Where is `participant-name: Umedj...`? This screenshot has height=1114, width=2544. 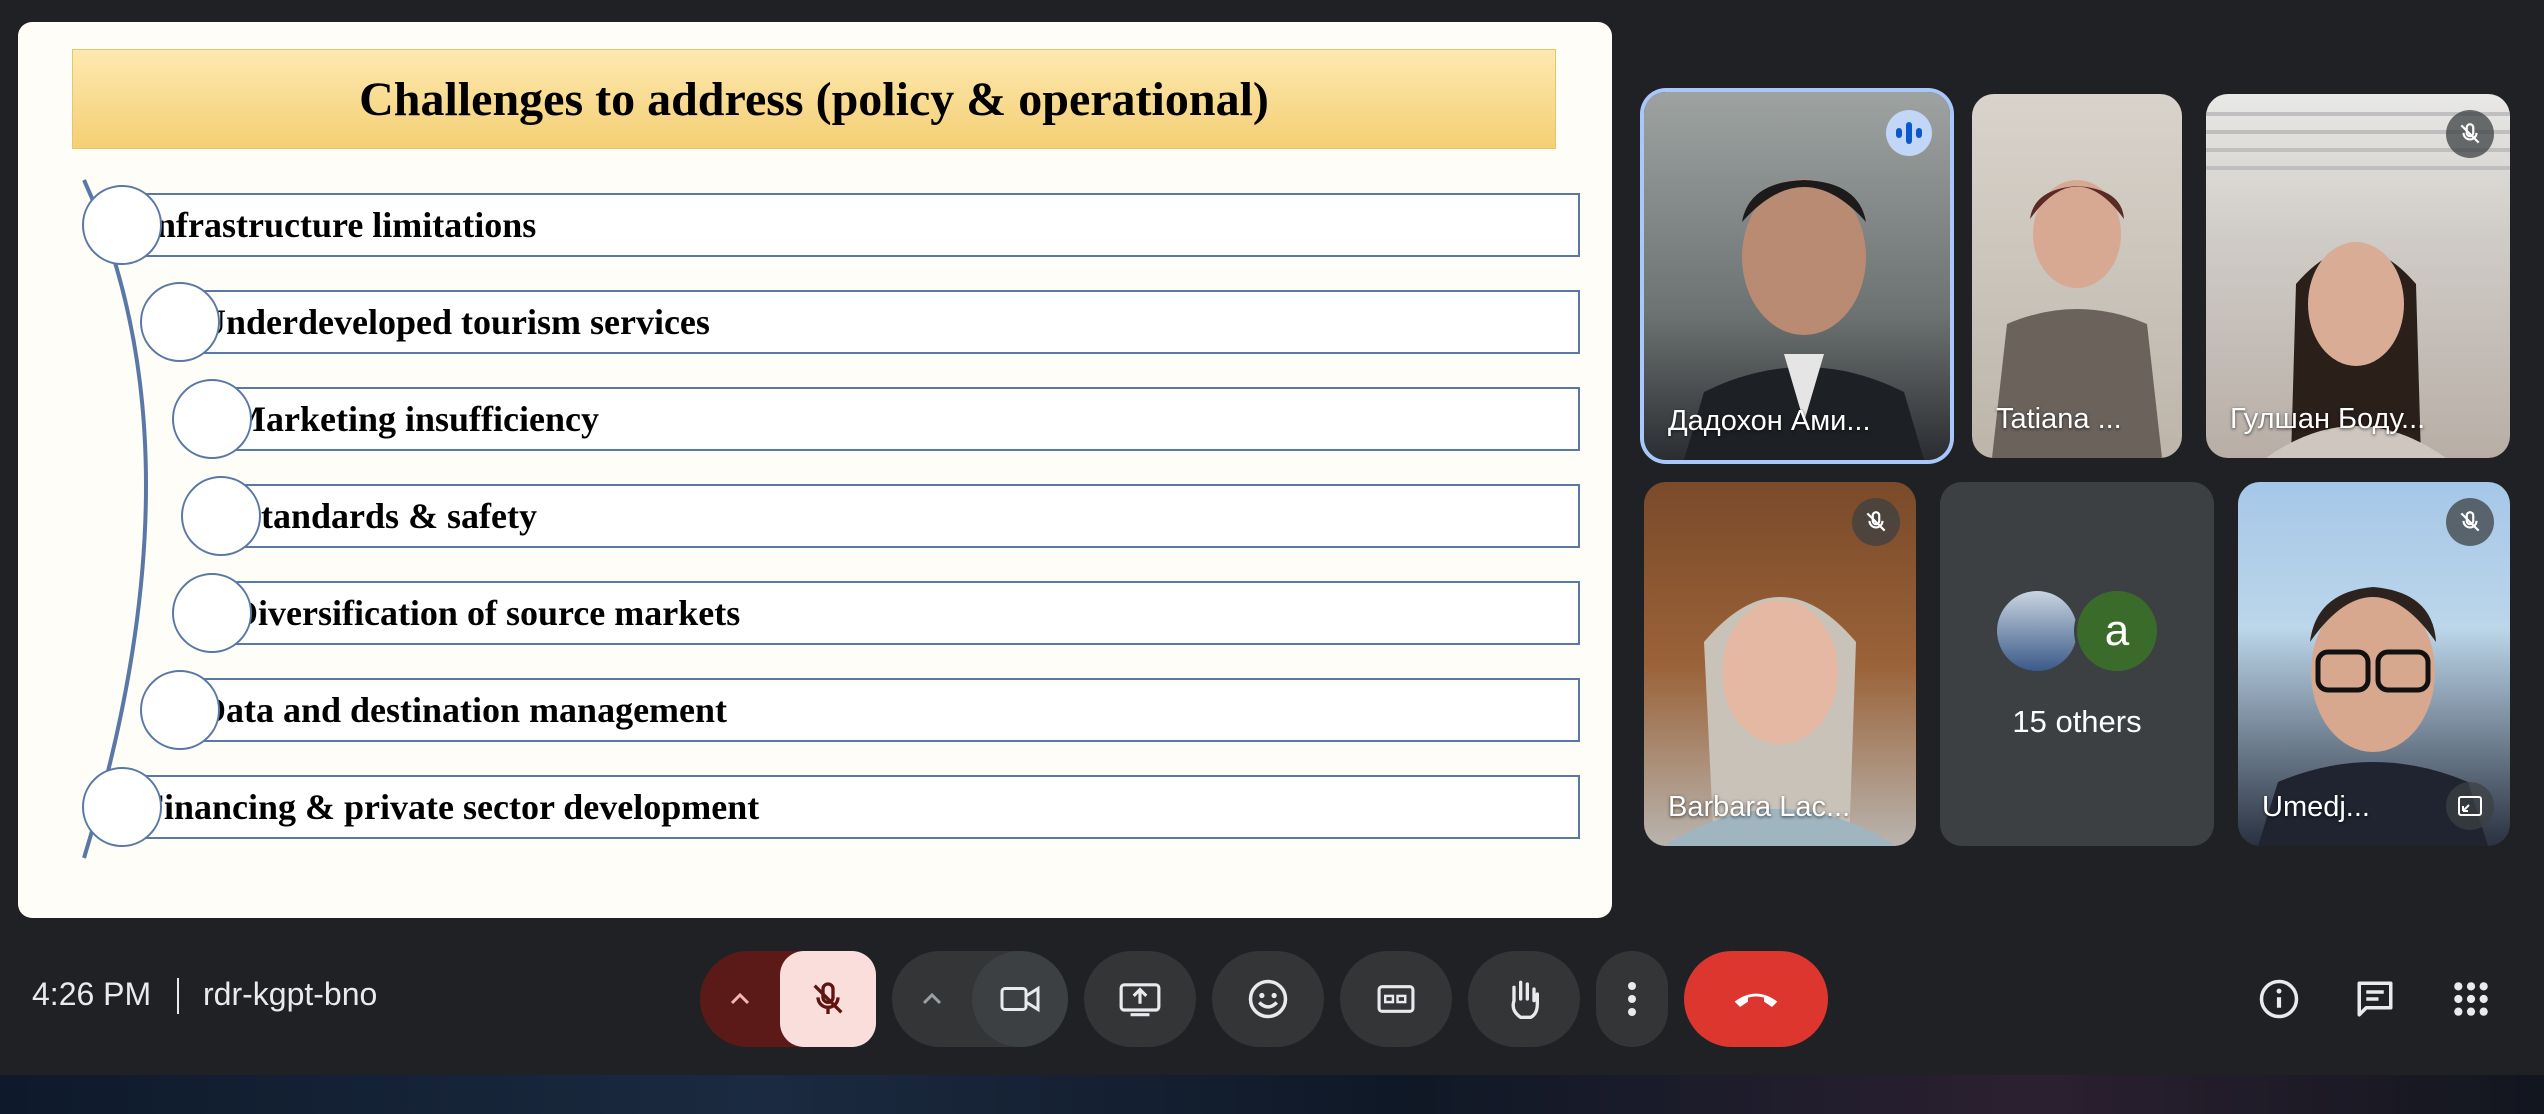
participant-name: Umedj... is located at coordinates (2316, 807).